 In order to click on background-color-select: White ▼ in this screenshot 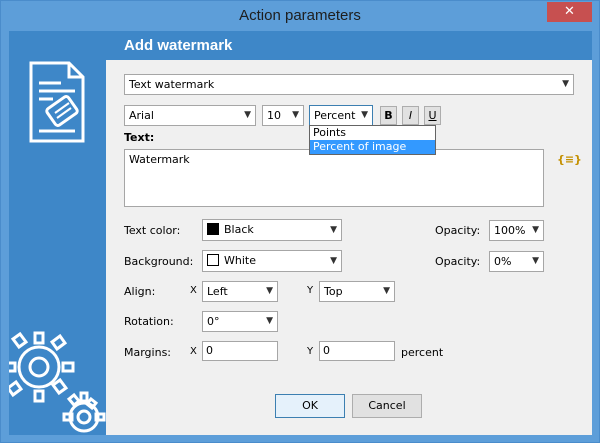, I will do `click(272, 261)`.